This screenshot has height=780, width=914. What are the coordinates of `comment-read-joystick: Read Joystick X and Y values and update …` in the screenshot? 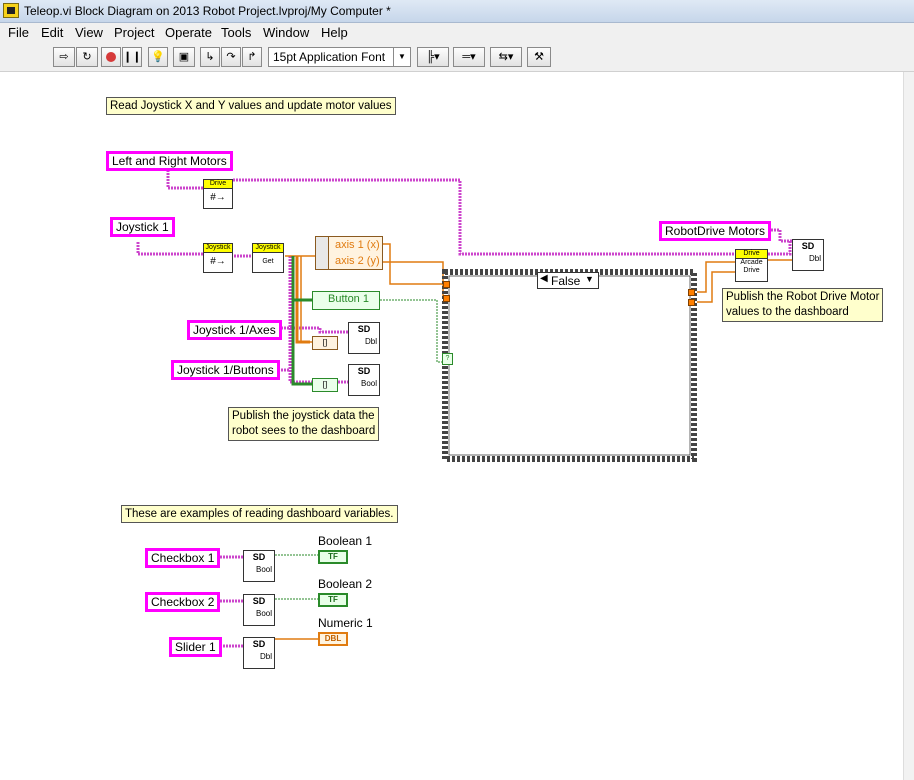 It's located at (251, 106).